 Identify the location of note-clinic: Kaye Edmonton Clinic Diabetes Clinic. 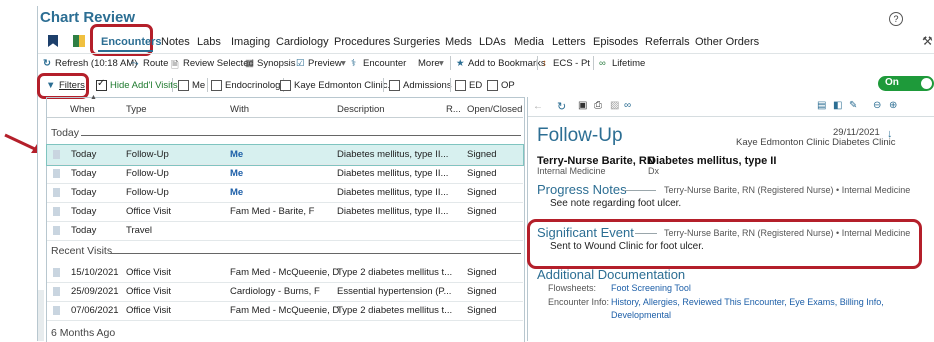
(816, 142).